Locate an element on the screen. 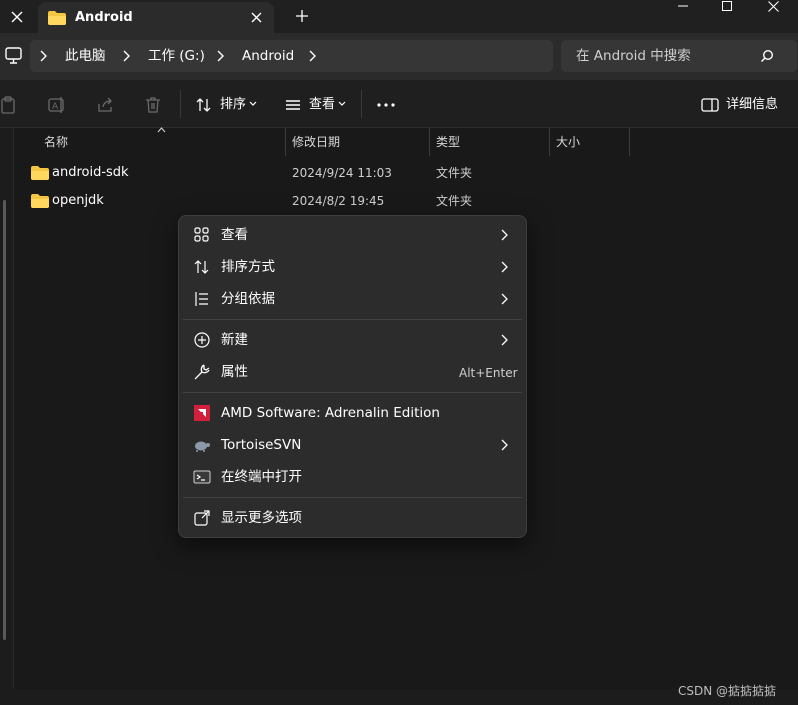  menu-item-label: 排序方式 is located at coordinates (248, 267).